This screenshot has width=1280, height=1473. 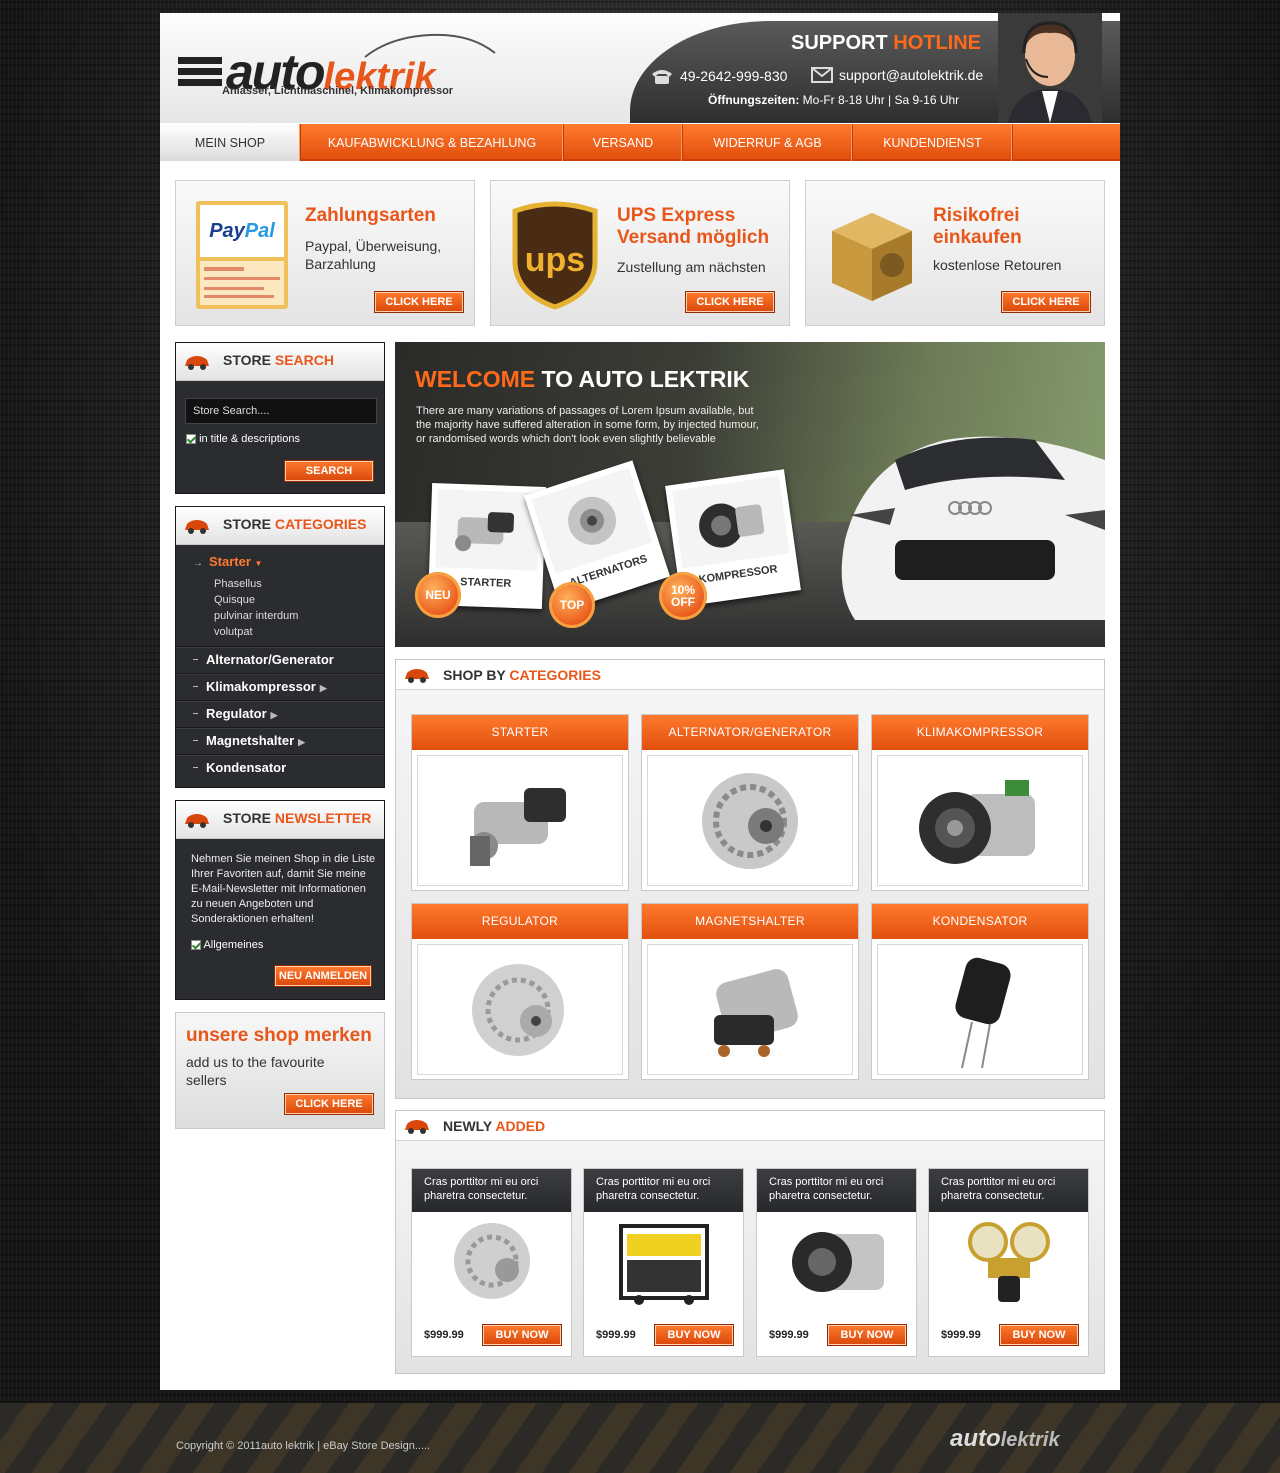 I want to click on product-image-generator, so click(x=663, y=1261).